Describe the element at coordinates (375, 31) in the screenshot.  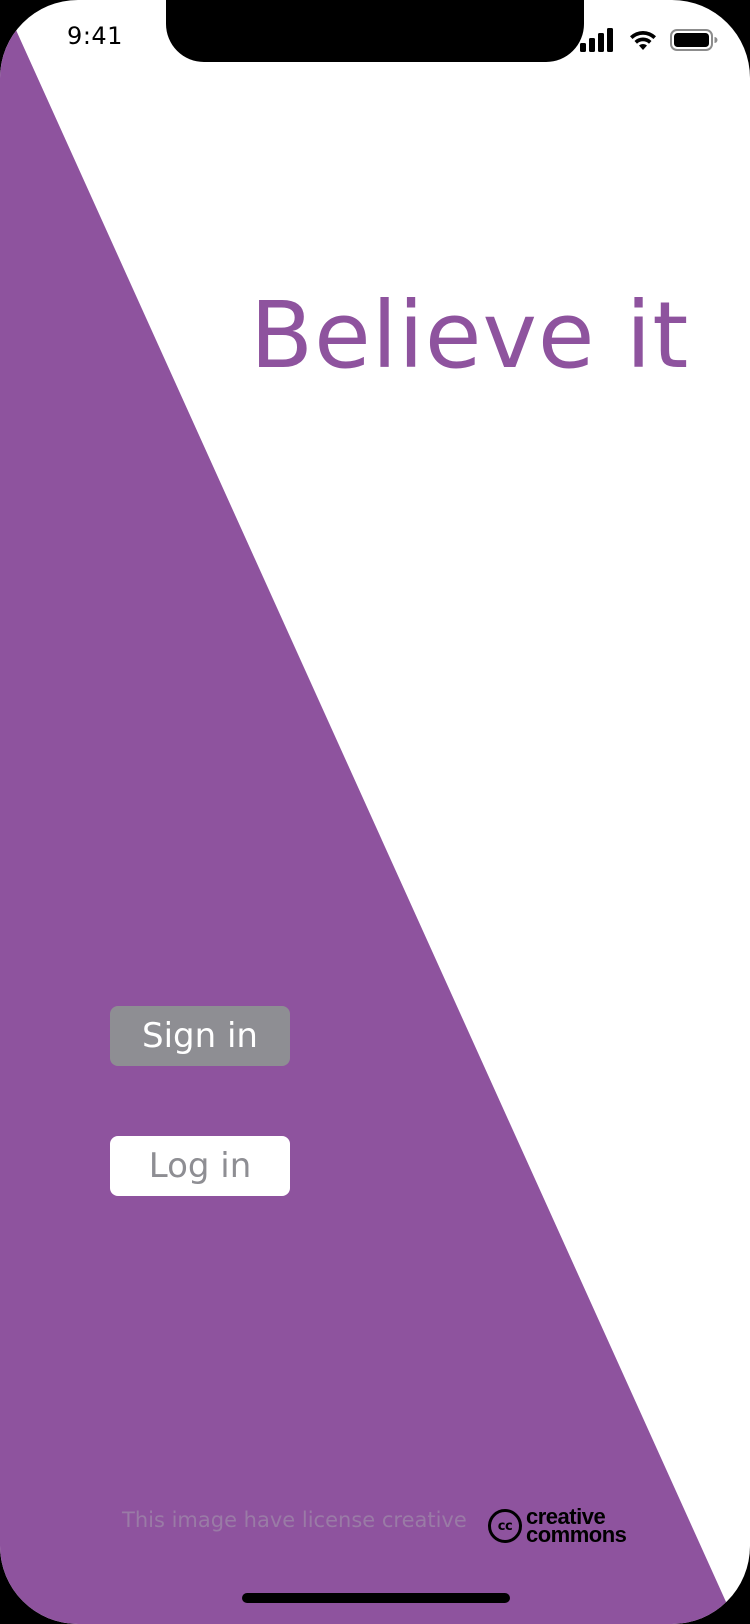
I see `device-notch` at that location.